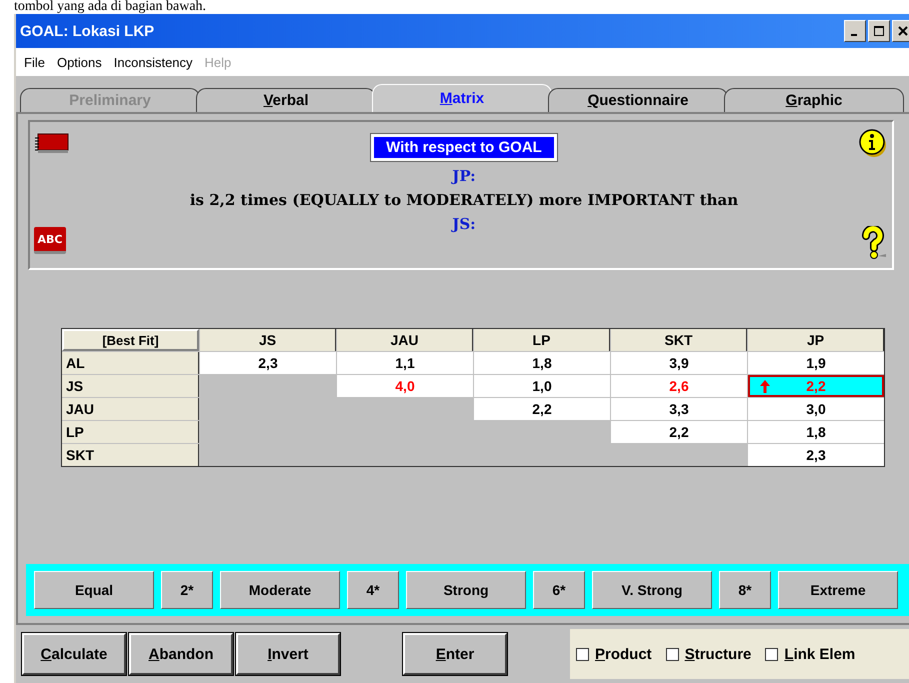 The height and width of the screenshot is (683, 909). Describe the element at coordinates (464, 147) in the screenshot. I see `heading-label: With respect to GOAL` at that location.